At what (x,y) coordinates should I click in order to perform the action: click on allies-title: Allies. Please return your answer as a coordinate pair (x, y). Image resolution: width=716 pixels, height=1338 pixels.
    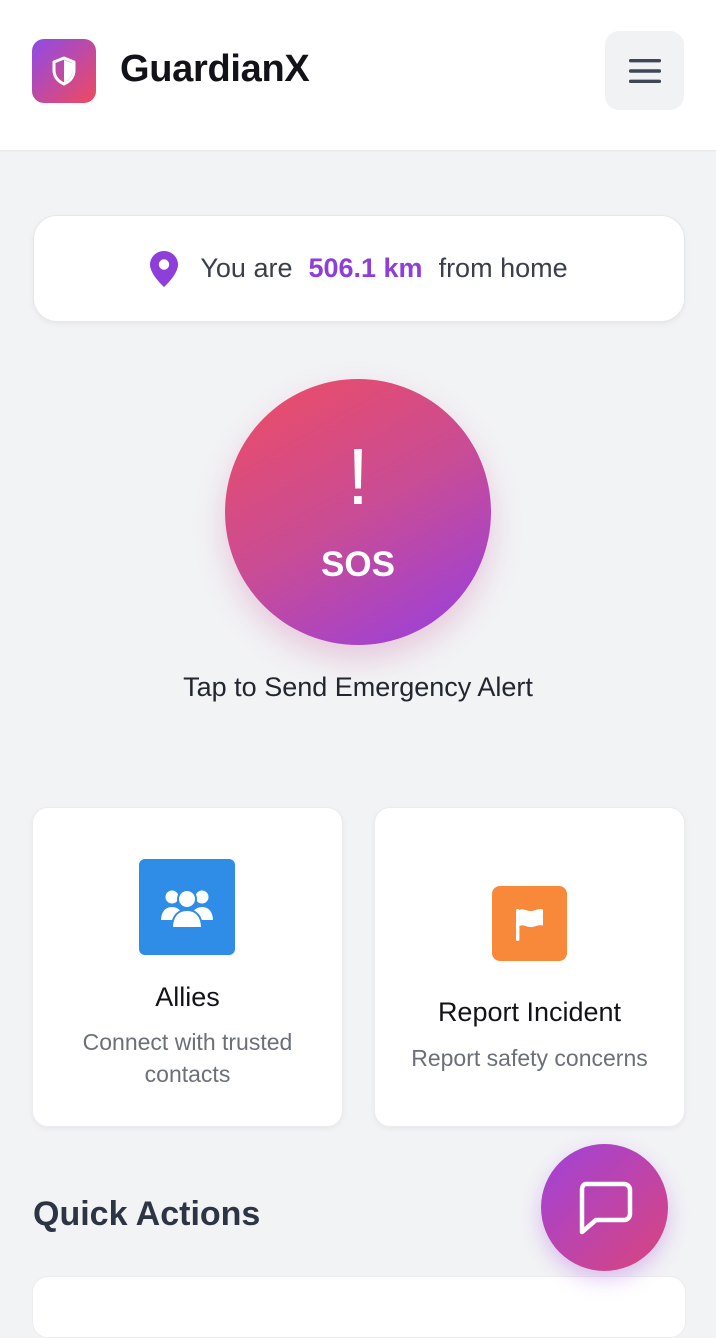
    Looking at the image, I should click on (187, 997).